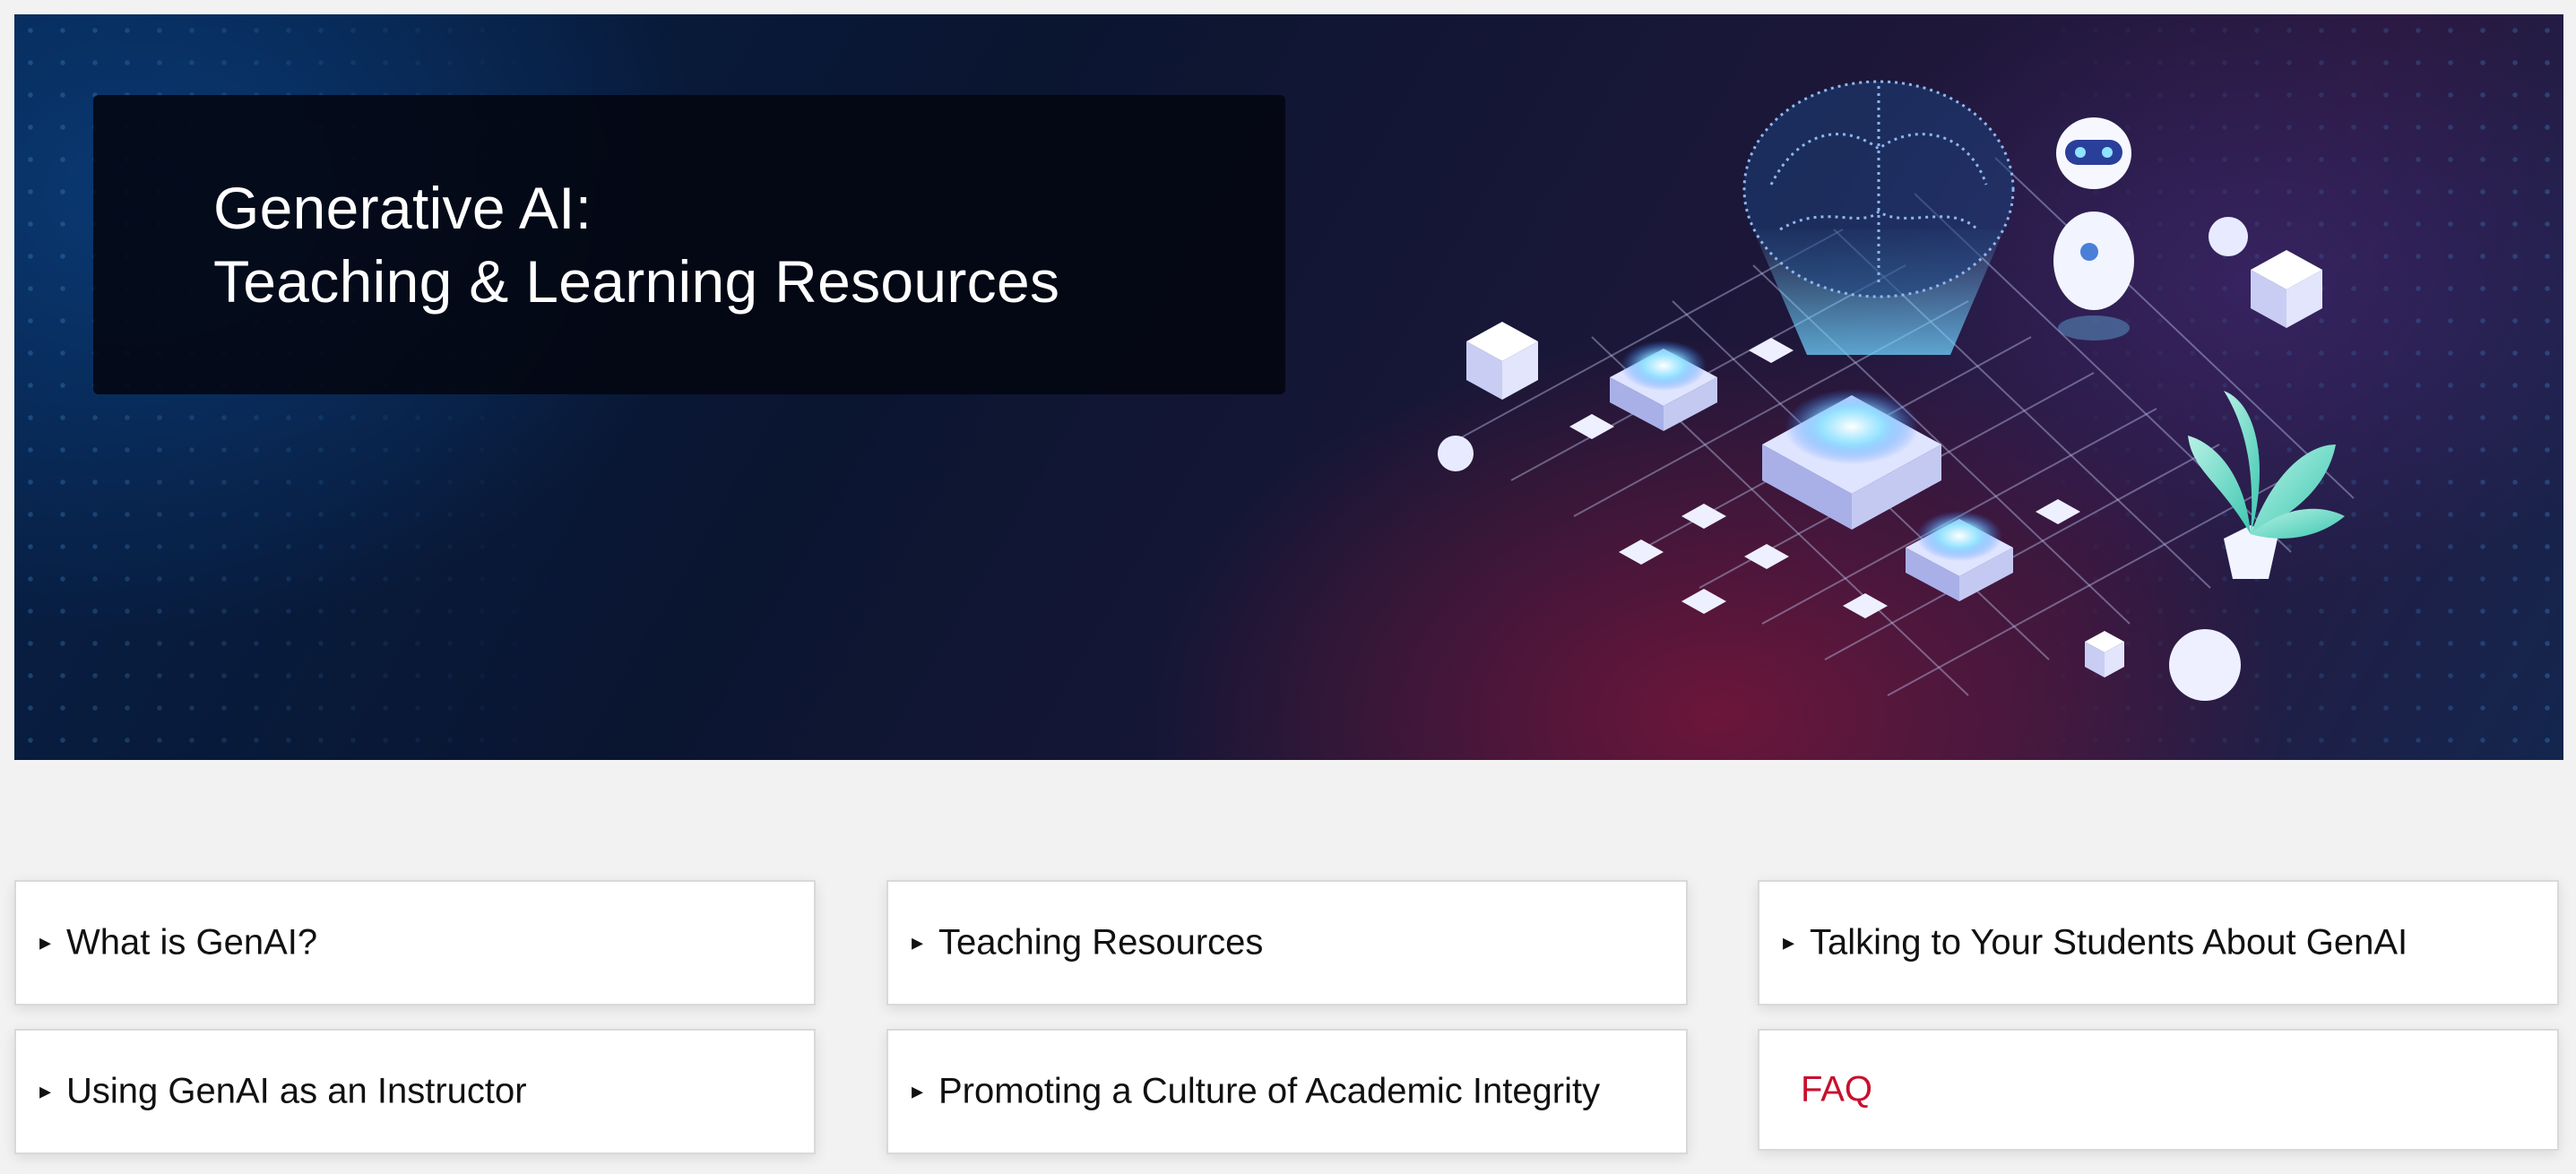 Image resolution: width=2576 pixels, height=1174 pixels. What do you see at coordinates (415, 943) in the screenshot?
I see `accordion-what-is-genai: ▸ What is GenAI?` at bounding box center [415, 943].